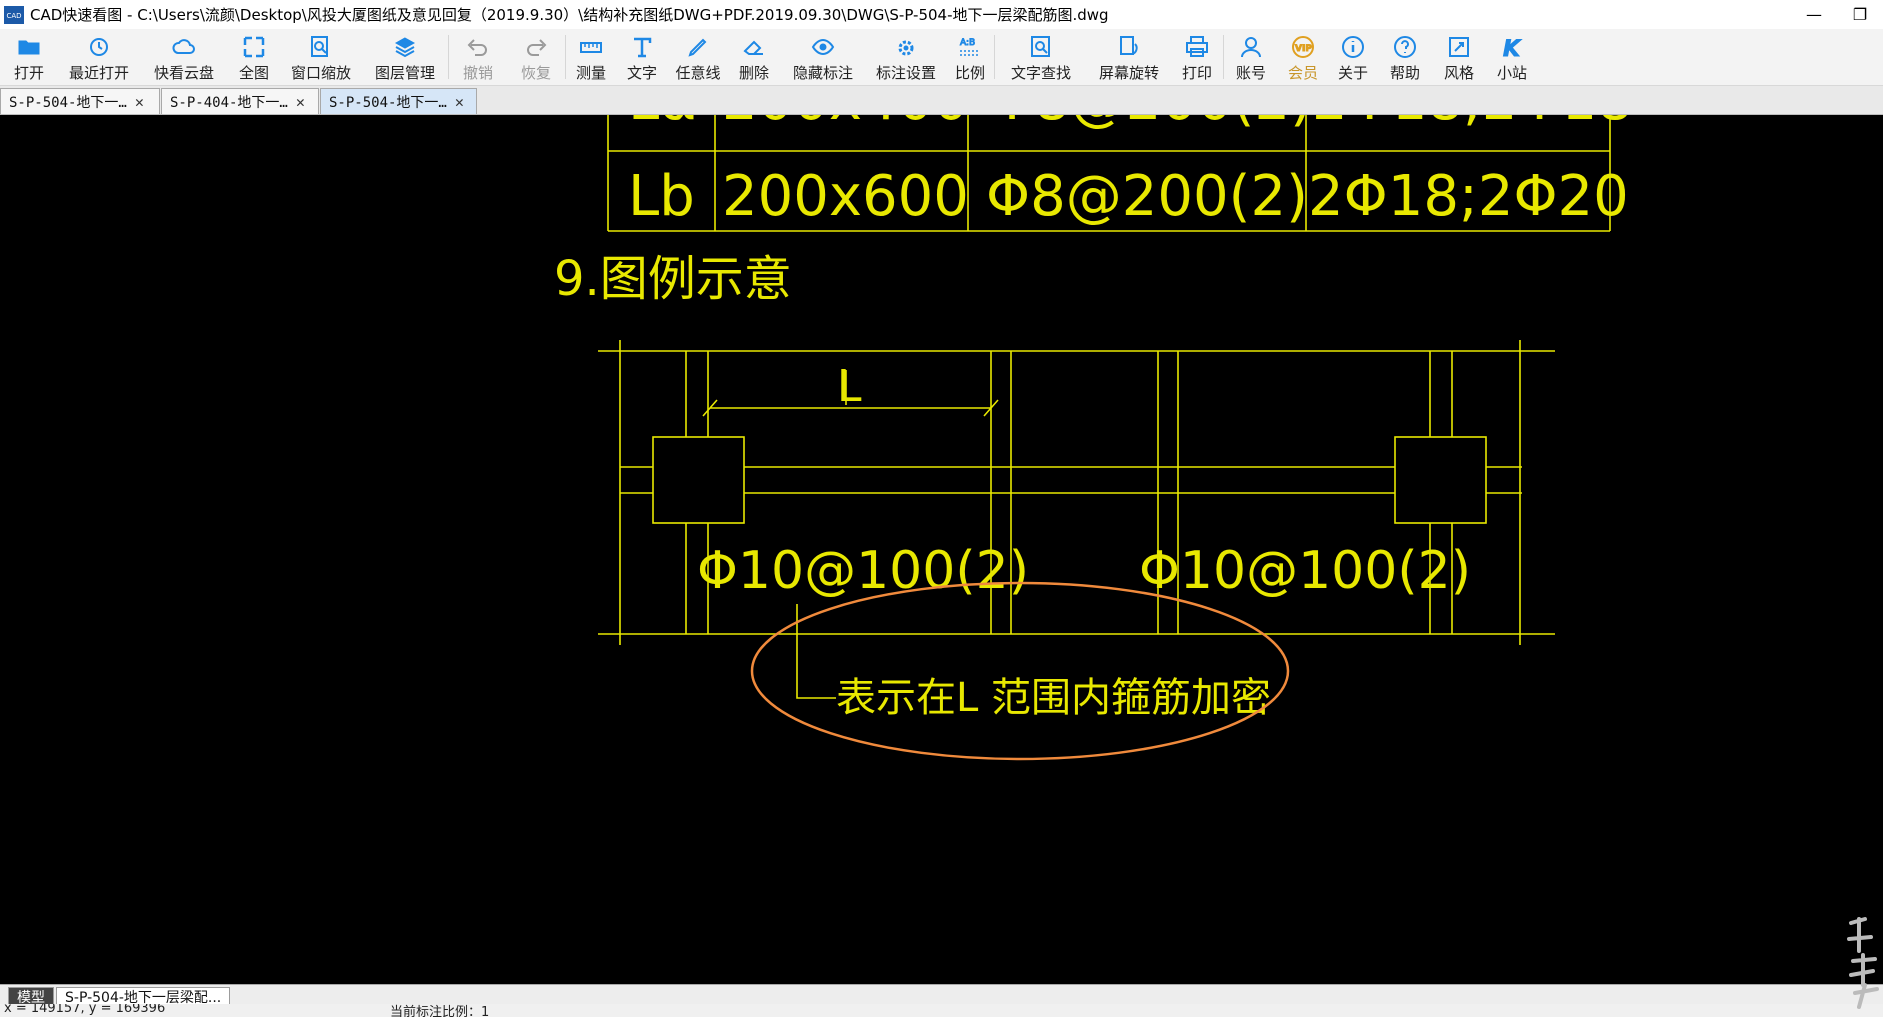 The image size is (1883, 1017). What do you see at coordinates (29, 57) in the screenshot?
I see `open-button: 打开` at bounding box center [29, 57].